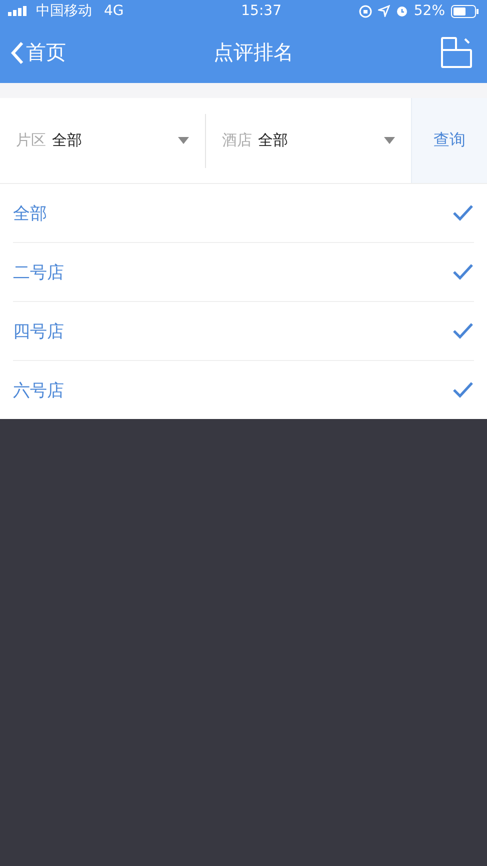 The image size is (487, 866). What do you see at coordinates (243, 390) in the screenshot?
I see `option-item: 六号店` at bounding box center [243, 390].